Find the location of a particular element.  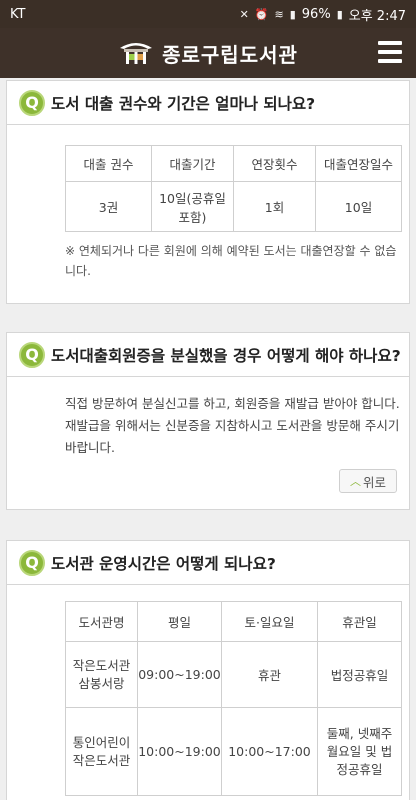

header-title: 종로구립도서관 is located at coordinates (230, 54).